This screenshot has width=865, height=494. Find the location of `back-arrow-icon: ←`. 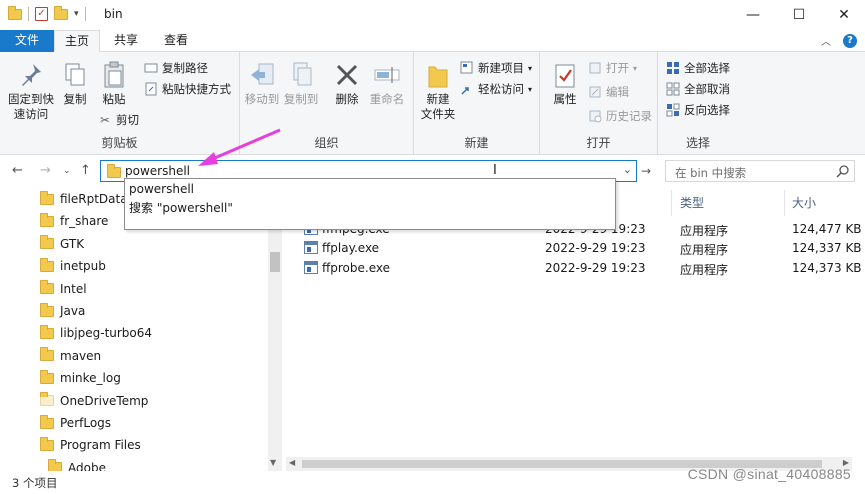

back-arrow-icon: ← is located at coordinates (17, 170).